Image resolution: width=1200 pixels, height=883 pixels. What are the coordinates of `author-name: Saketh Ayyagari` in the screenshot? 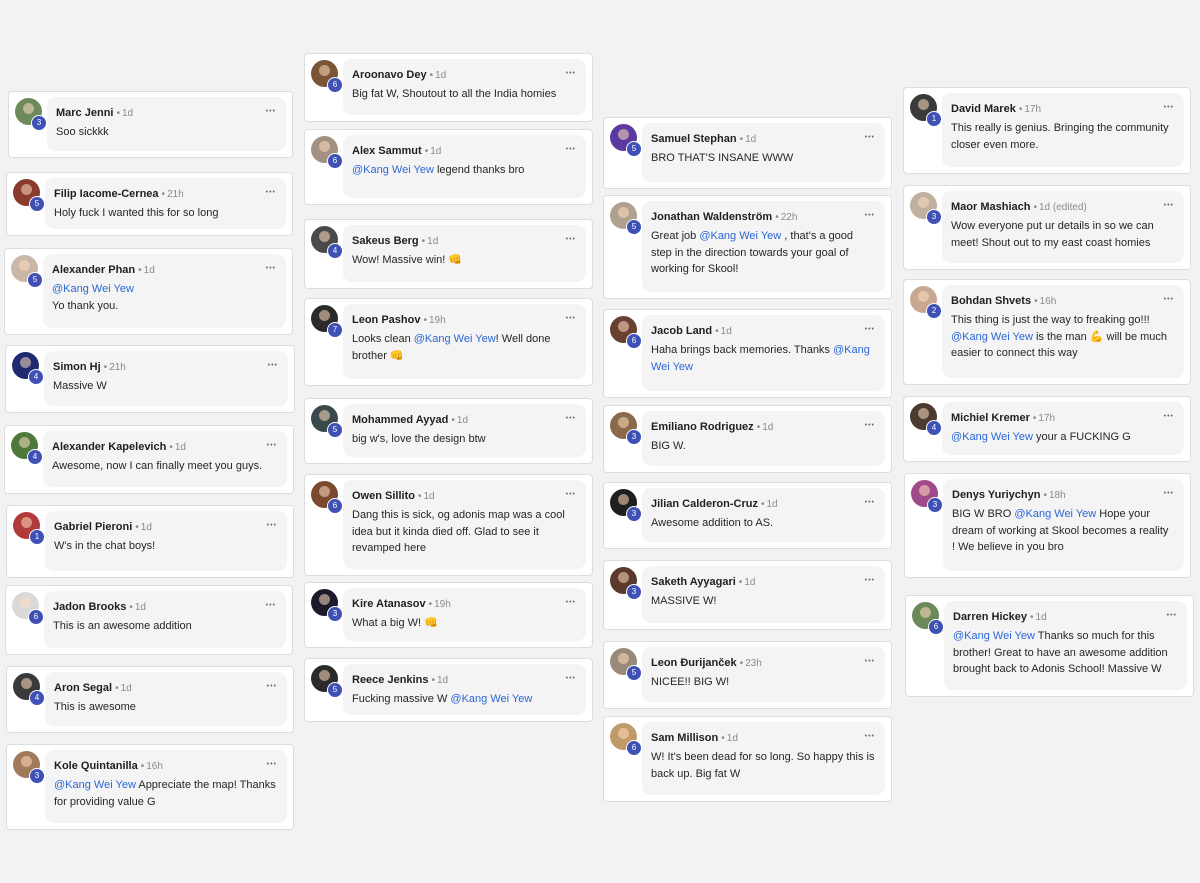 It's located at (693, 582).